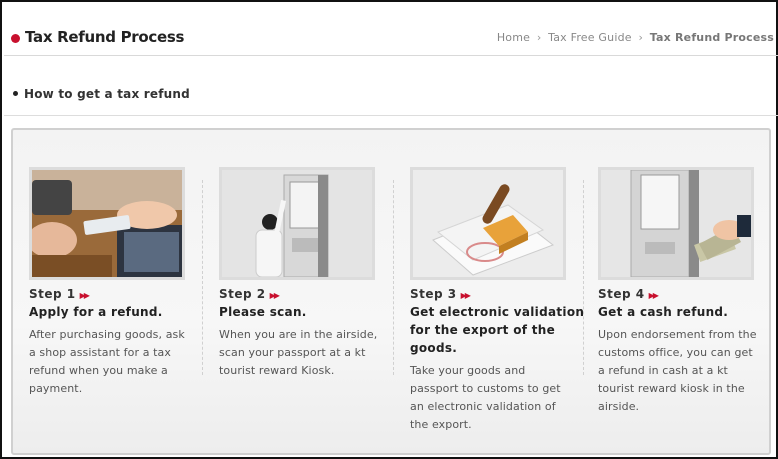  What do you see at coordinates (96, 312) in the screenshot?
I see `step-1-title: Apply for a refund.` at bounding box center [96, 312].